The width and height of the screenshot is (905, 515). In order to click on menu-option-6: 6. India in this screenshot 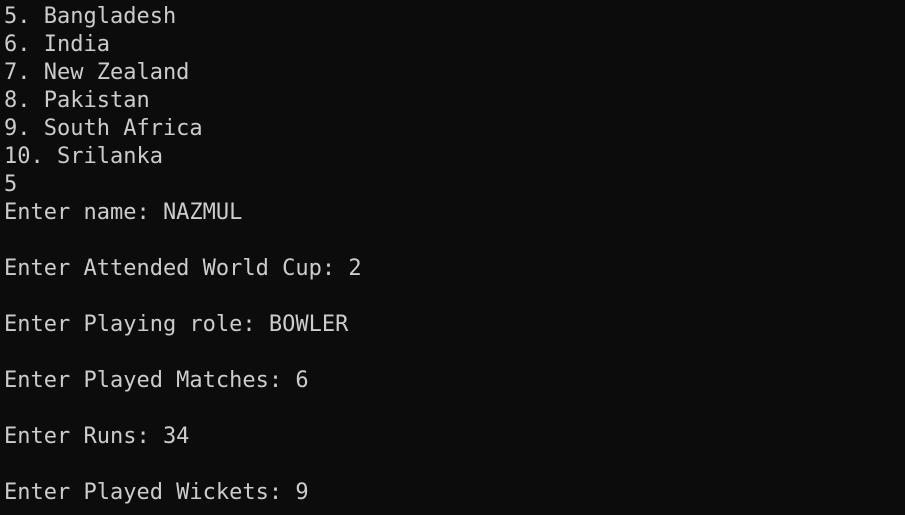, I will do `click(57, 44)`.